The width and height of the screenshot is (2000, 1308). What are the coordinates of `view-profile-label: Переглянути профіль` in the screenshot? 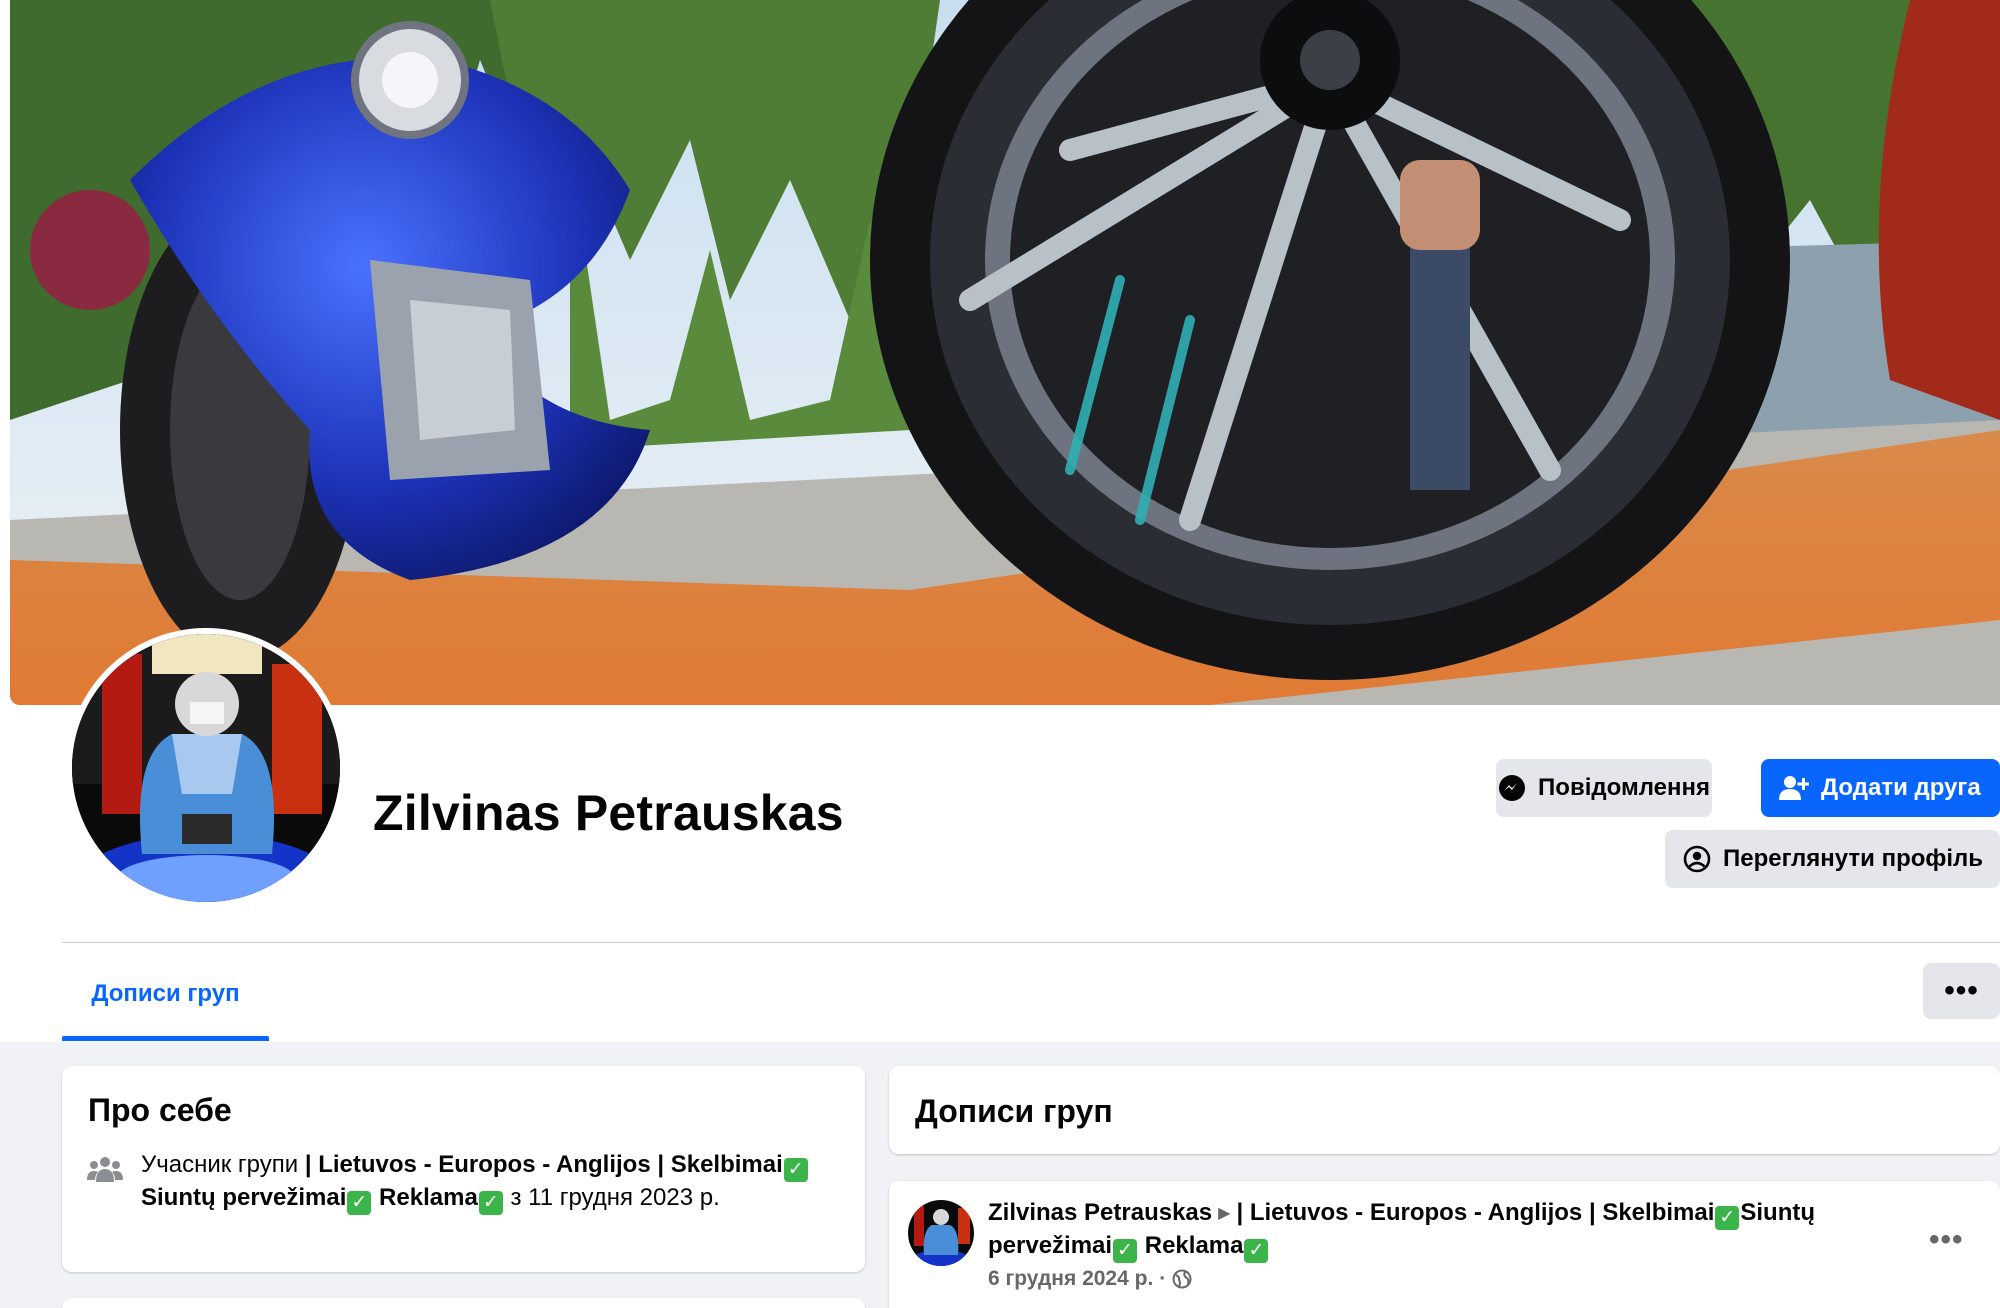 It's located at (1853, 858).